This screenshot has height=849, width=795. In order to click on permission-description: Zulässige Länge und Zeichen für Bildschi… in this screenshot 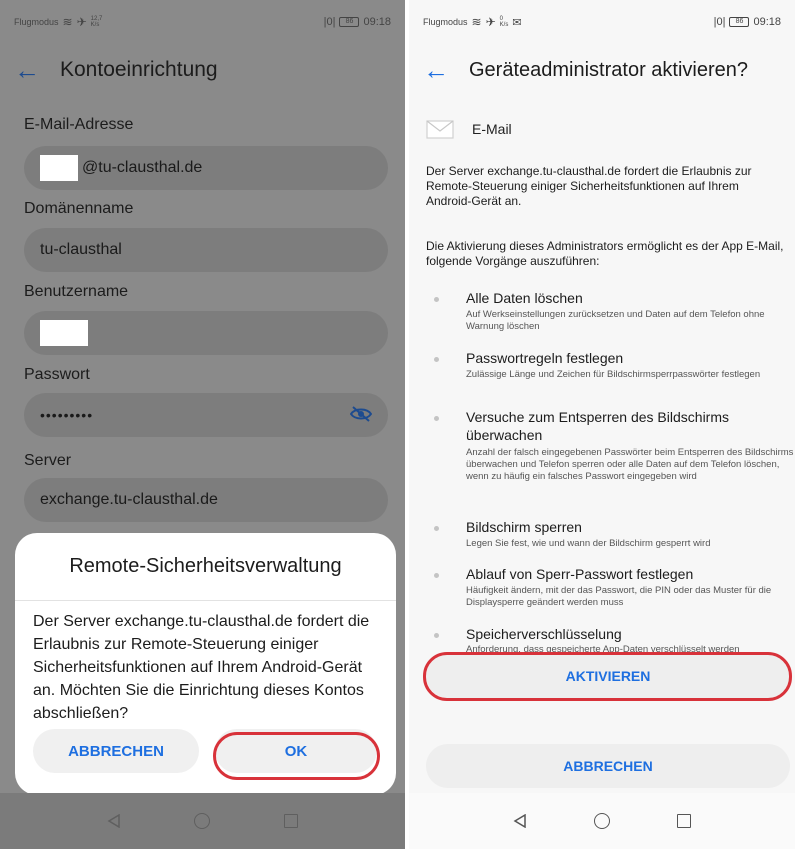, I will do `click(613, 374)`.